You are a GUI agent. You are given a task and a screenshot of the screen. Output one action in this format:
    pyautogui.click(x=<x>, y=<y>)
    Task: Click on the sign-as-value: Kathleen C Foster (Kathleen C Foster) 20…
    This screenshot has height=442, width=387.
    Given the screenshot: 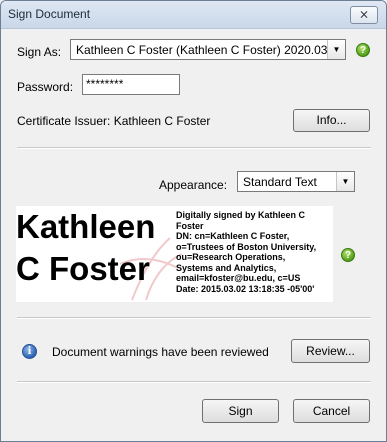 What is the action you would take?
    pyautogui.click(x=202, y=50)
    